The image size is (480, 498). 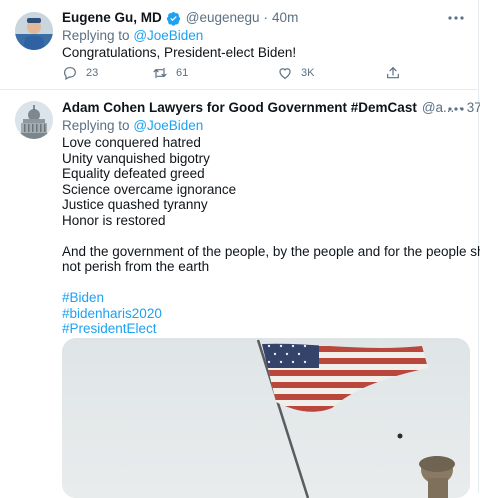 I want to click on tweet-text-line: Honor is restored, so click(x=114, y=220).